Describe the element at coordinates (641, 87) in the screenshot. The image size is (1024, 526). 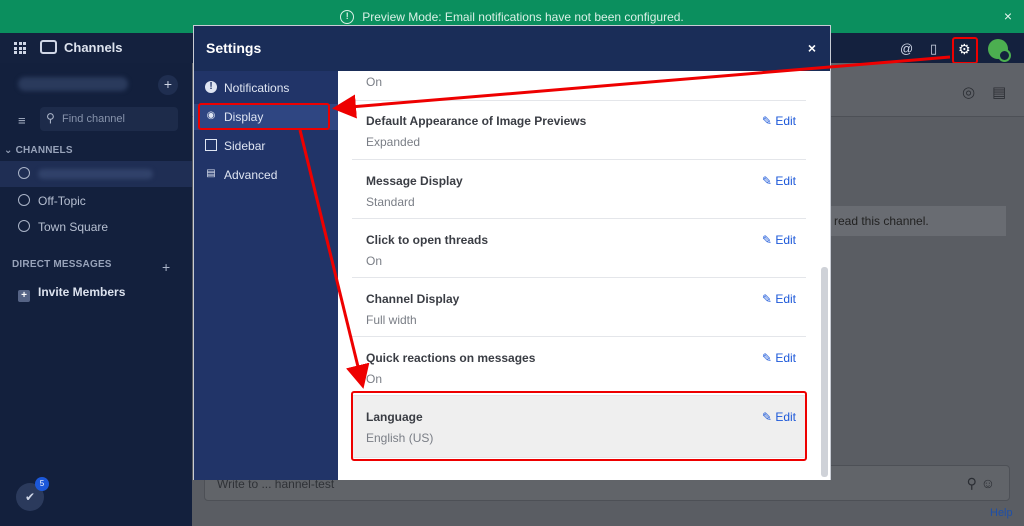
I see `arrow-gear-to-display` at that location.